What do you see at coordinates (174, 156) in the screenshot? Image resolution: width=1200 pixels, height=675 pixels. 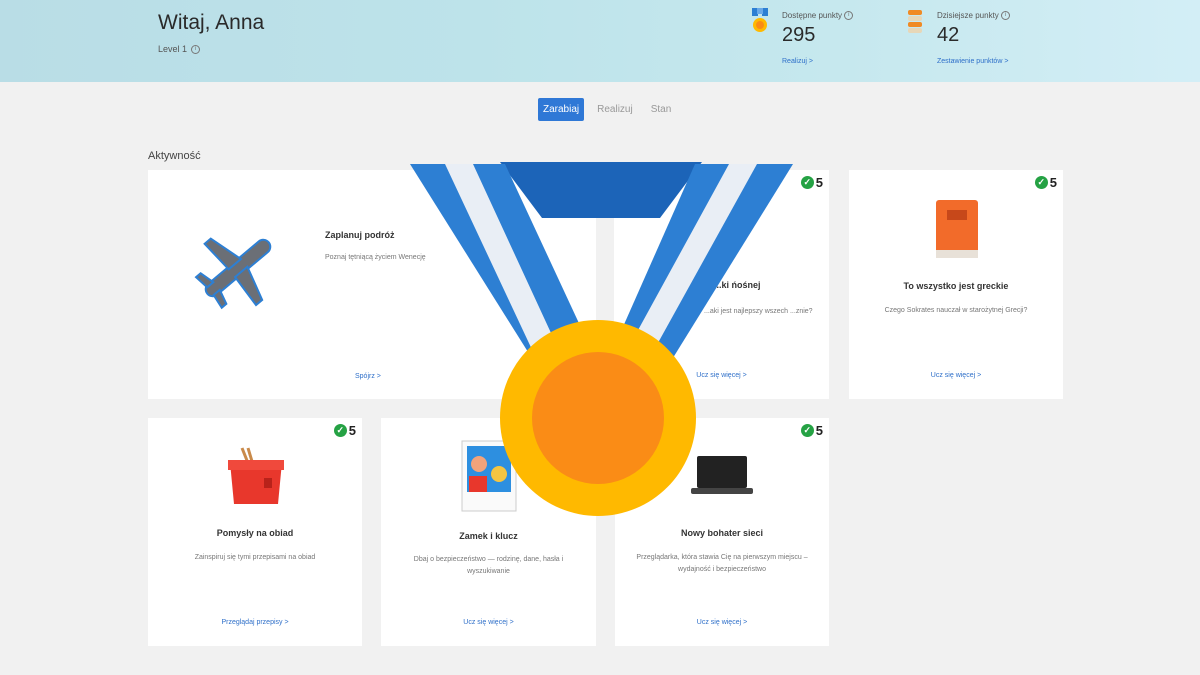 I see `section-title: Aktywność` at bounding box center [174, 156].